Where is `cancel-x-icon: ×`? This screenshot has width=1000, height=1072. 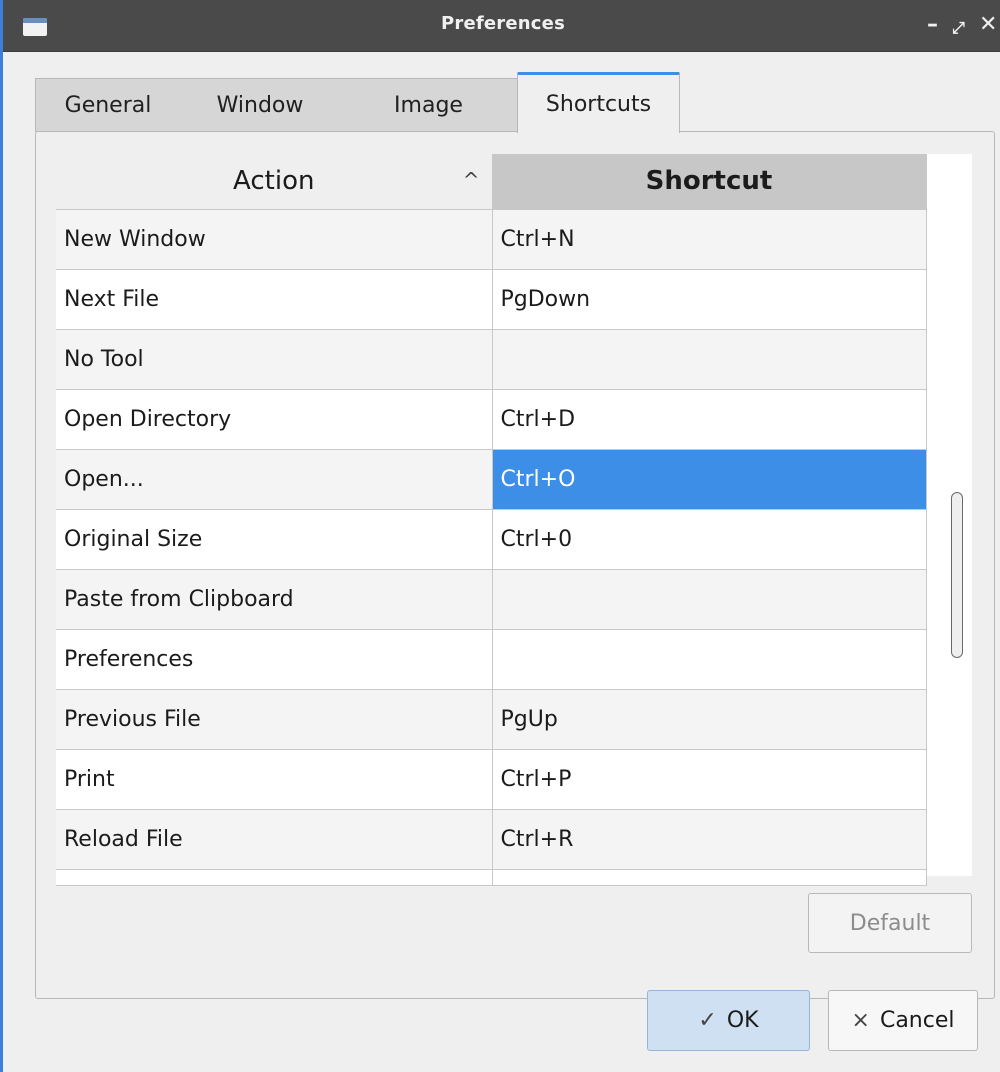
cancel-x-icon: × is located at coordinates (860, 1020).